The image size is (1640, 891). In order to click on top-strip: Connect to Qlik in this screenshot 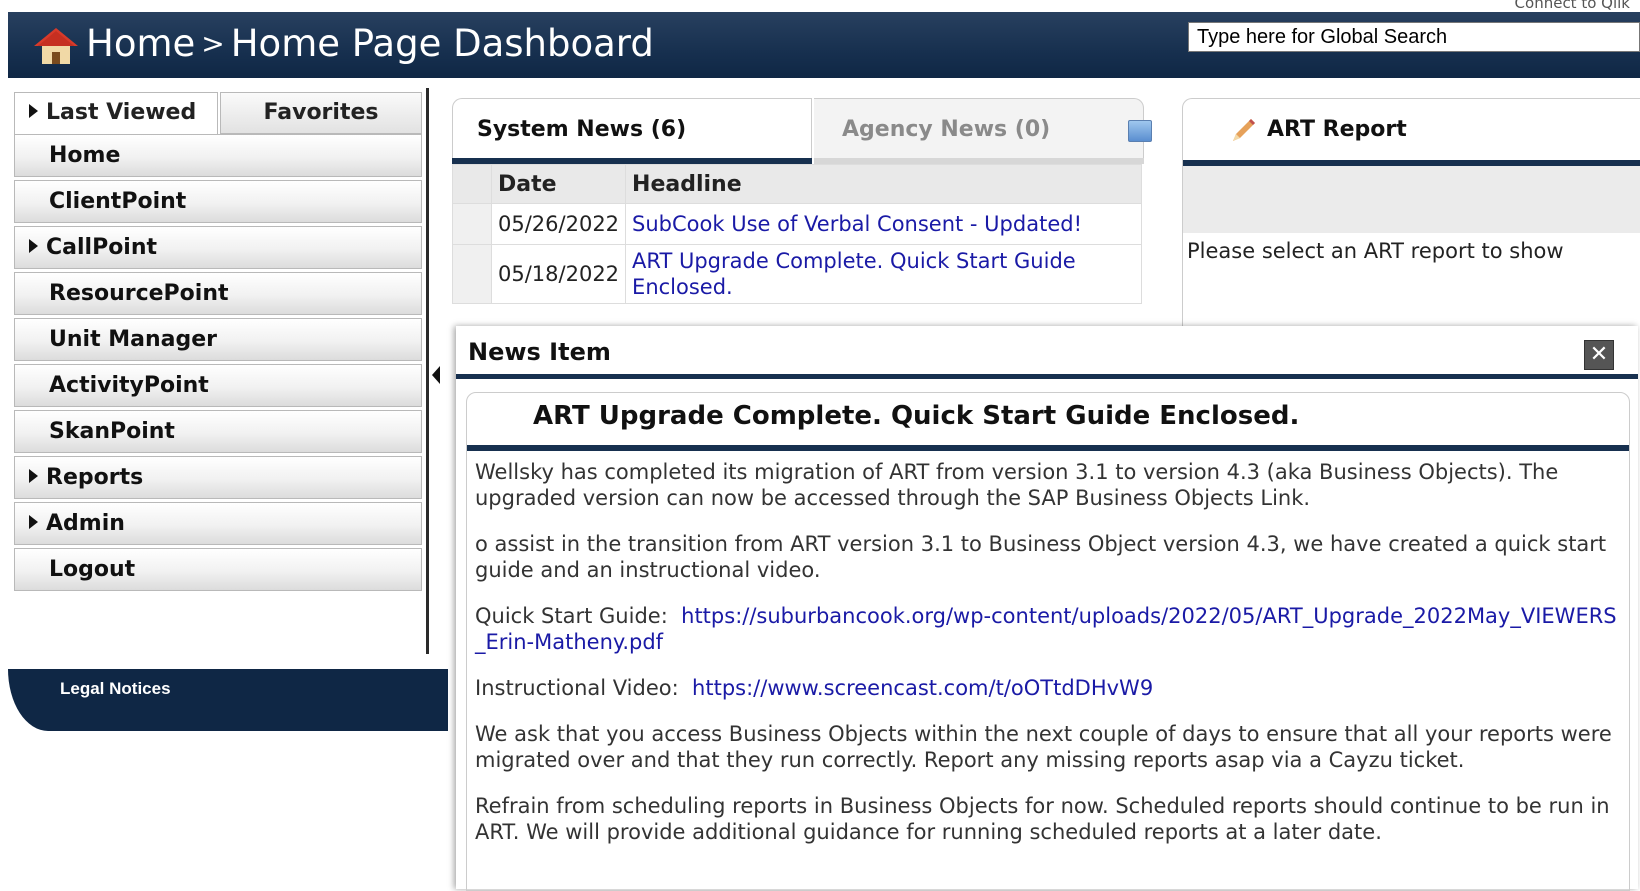, I will do `click(820, 6)`.